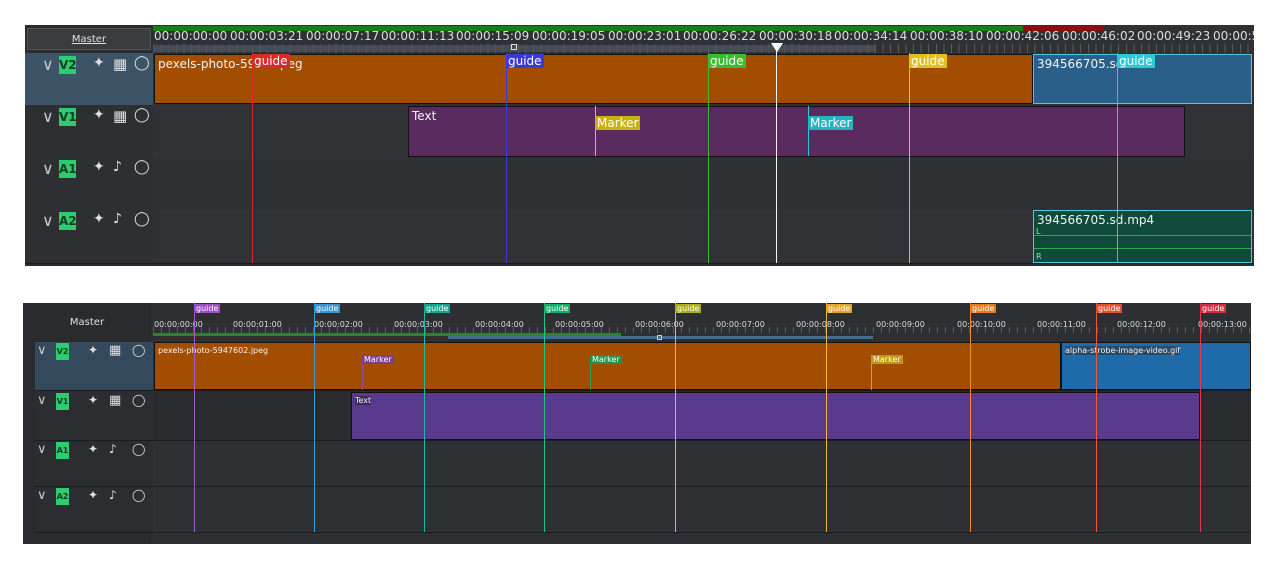 The height and width of the screenshot is (570, 1280). What do you see at coordinates (796, 36) in the screenshot?
I see `ruler-timecode: 00:00:30:18` at bounding box center [796, 36].